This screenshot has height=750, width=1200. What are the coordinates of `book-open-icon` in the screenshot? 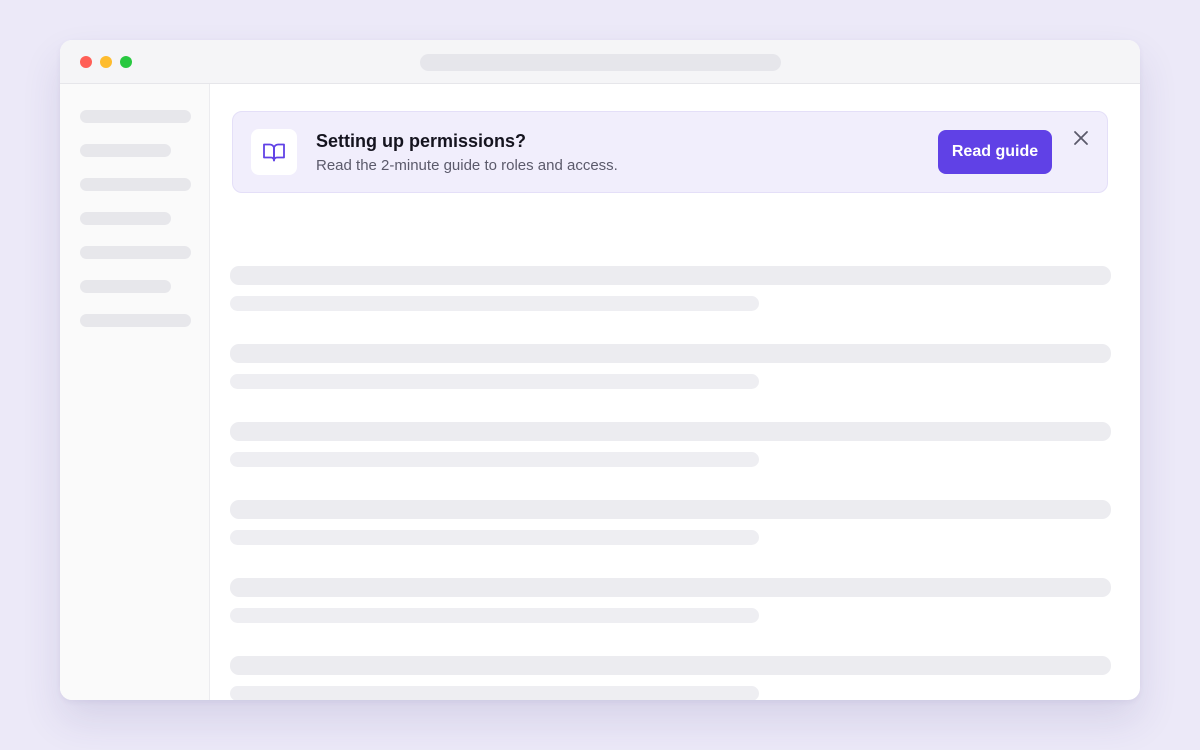 It's located at (274, 152).